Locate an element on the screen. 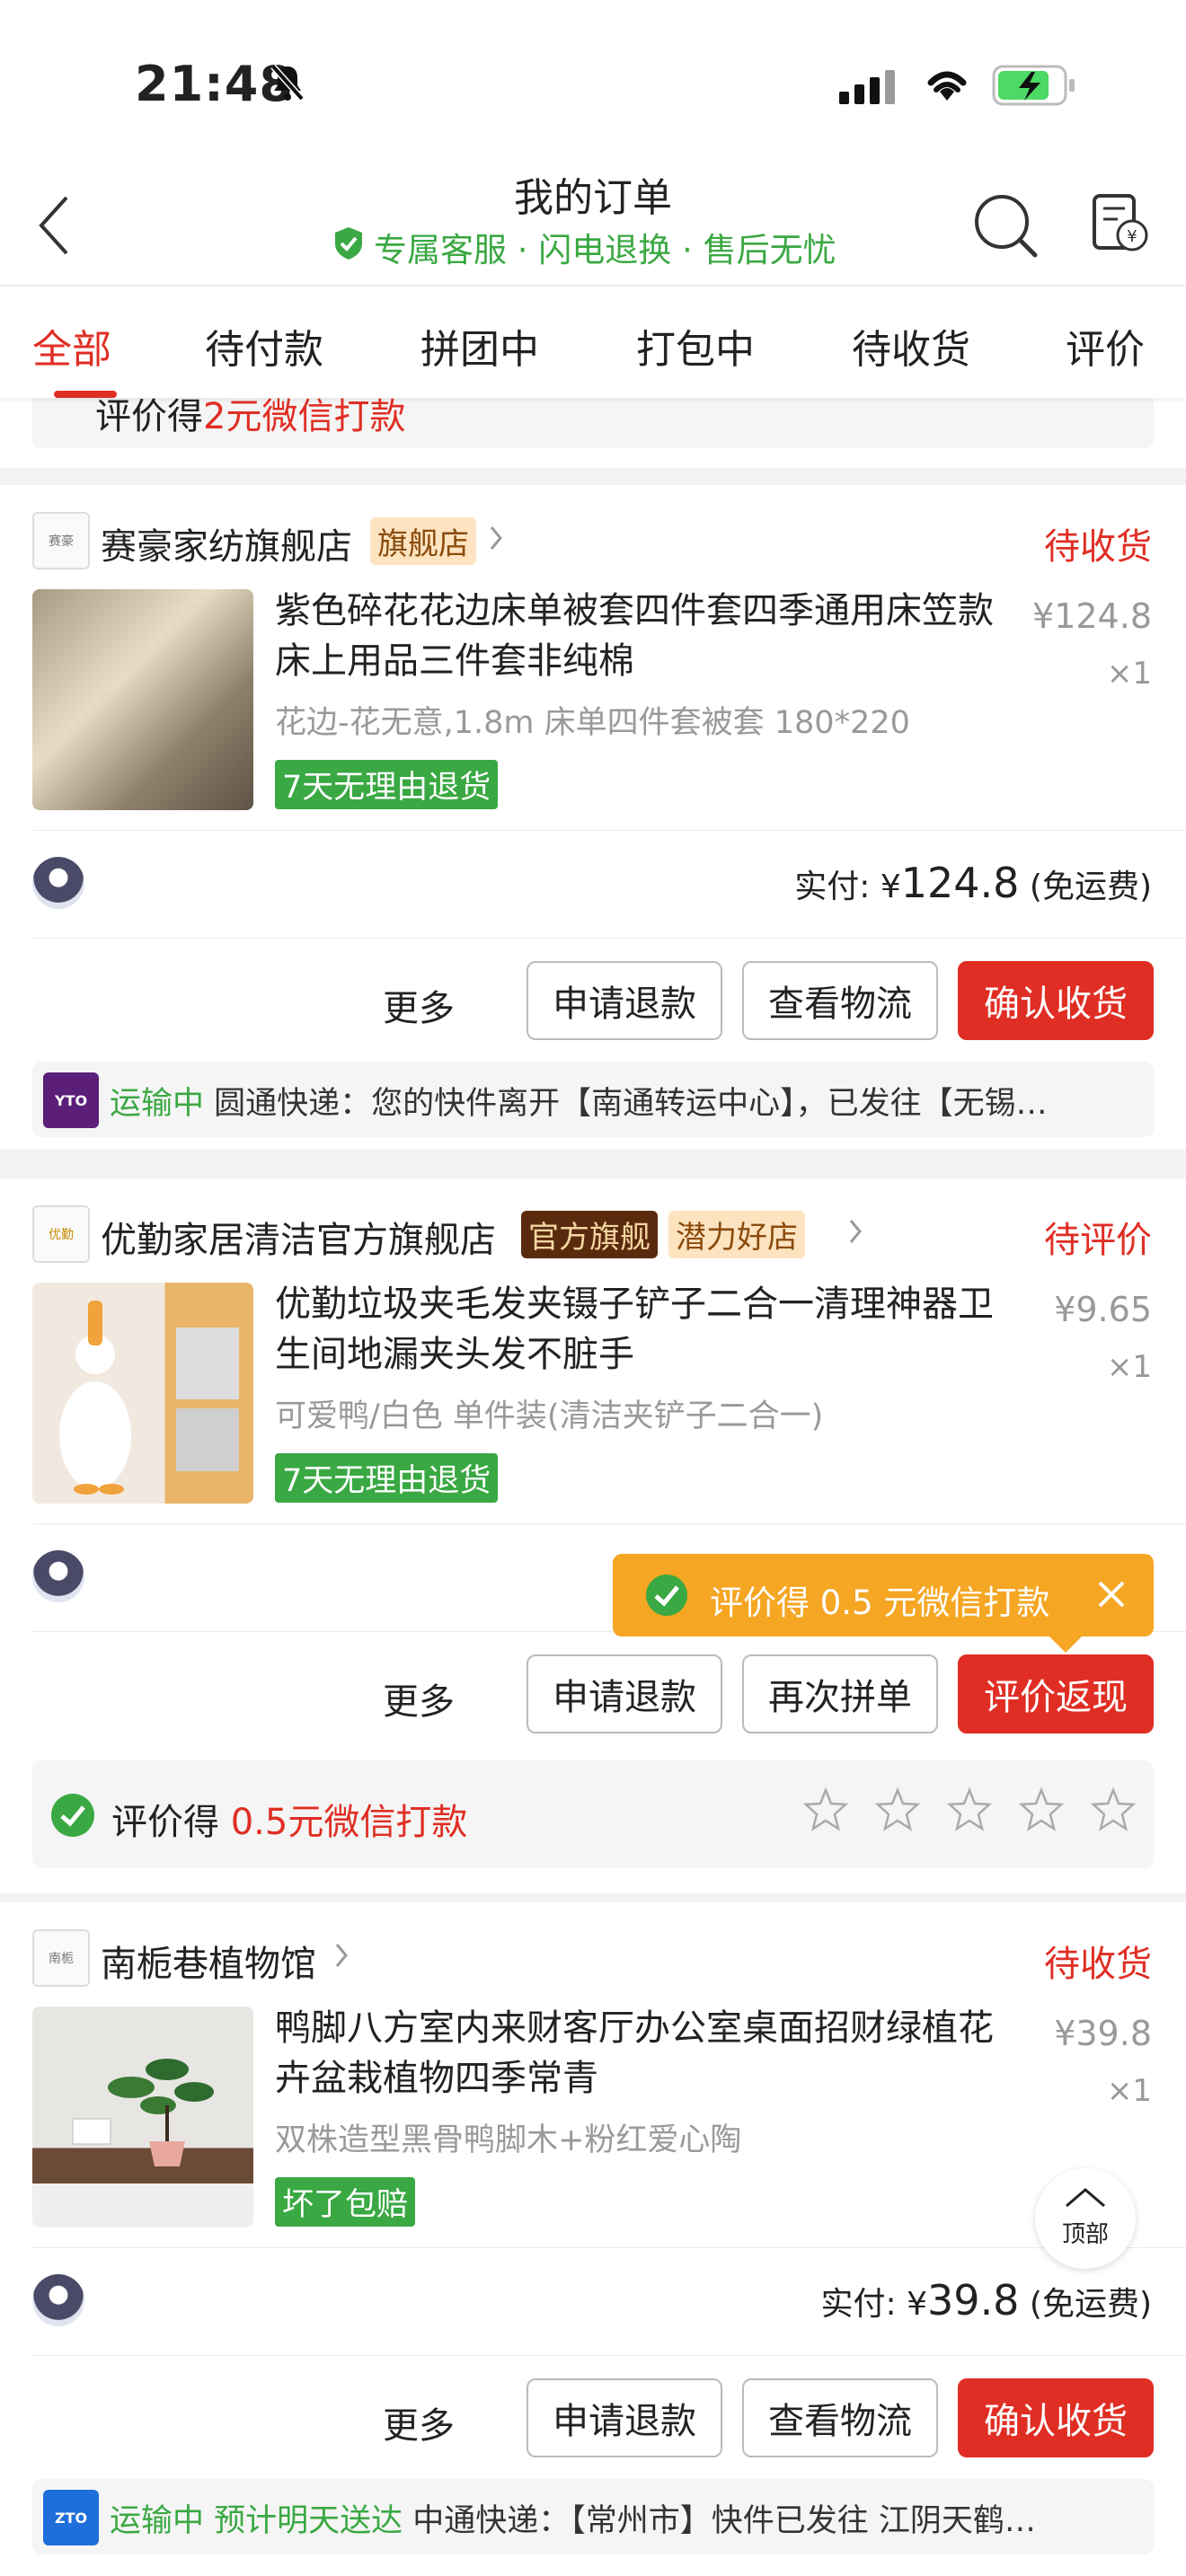  close-icon is located at coordinates (1111, 1598).